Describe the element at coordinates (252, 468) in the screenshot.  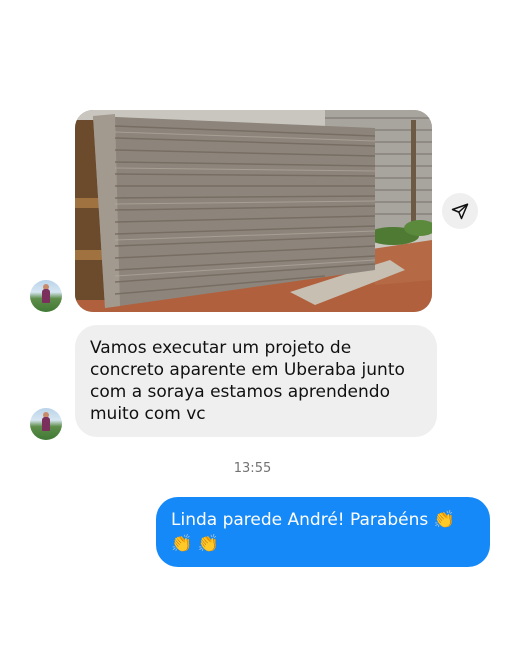
I see `message-timestamp: 13:55` at that location.